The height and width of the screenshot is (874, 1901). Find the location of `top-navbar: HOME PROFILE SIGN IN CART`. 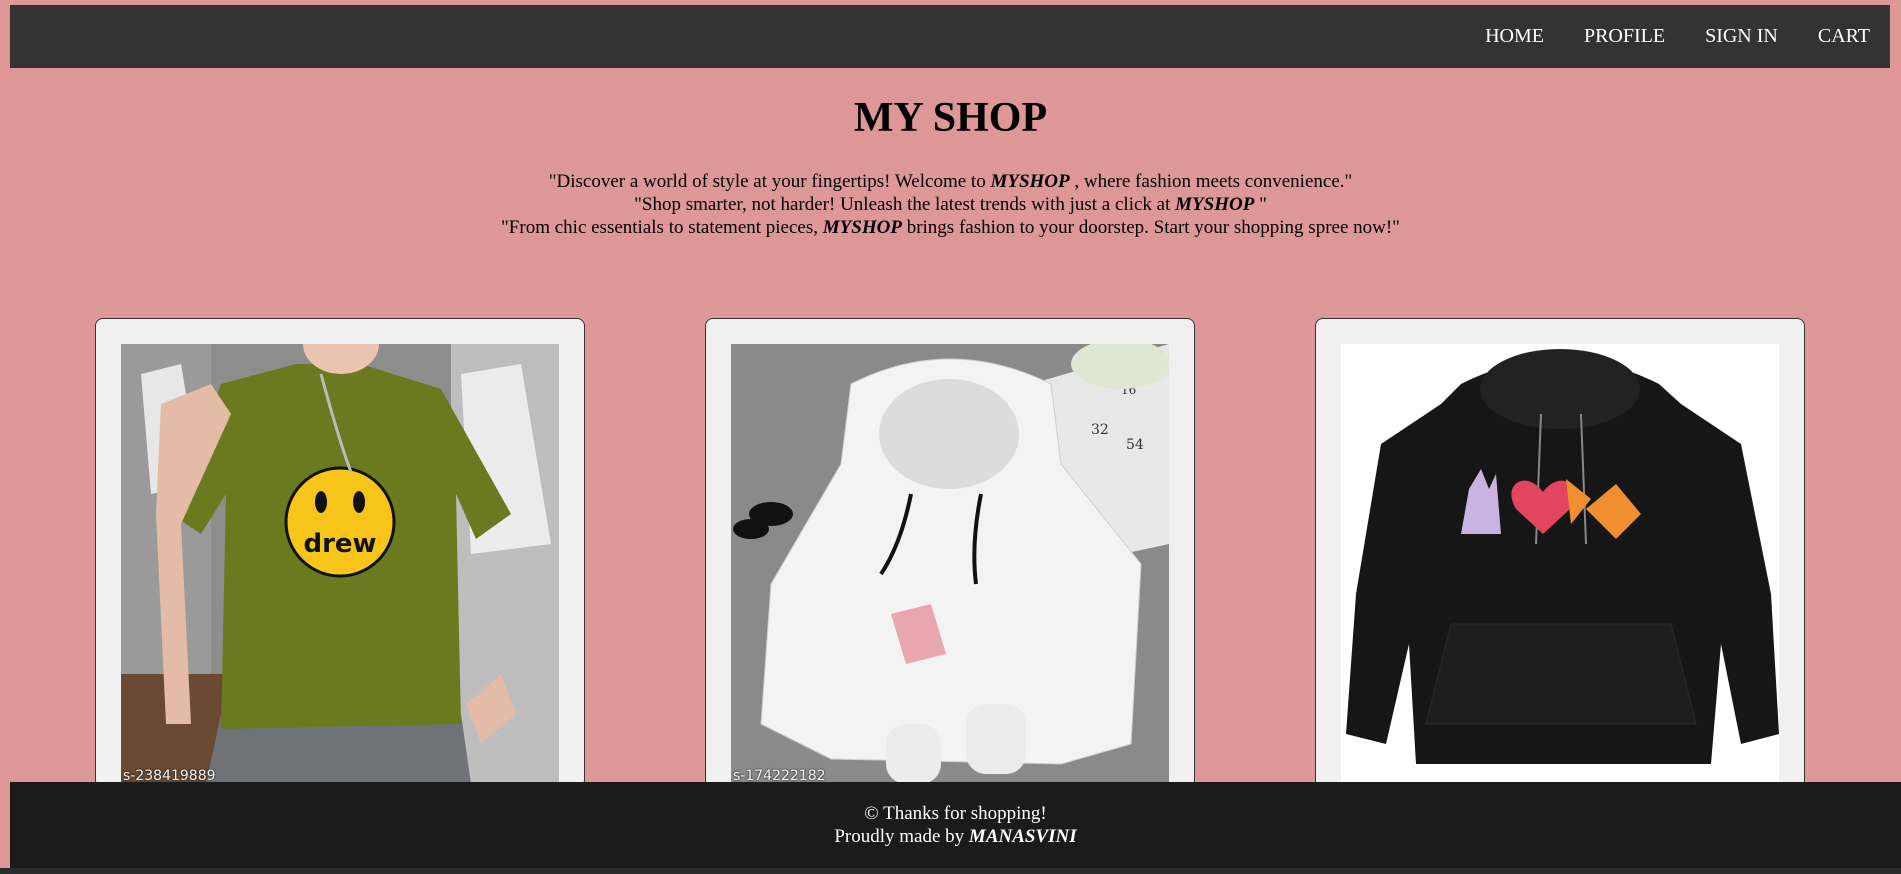

top-navbar: HOME PROFILE SIGN IN CART is located at coordinates (950, 36).